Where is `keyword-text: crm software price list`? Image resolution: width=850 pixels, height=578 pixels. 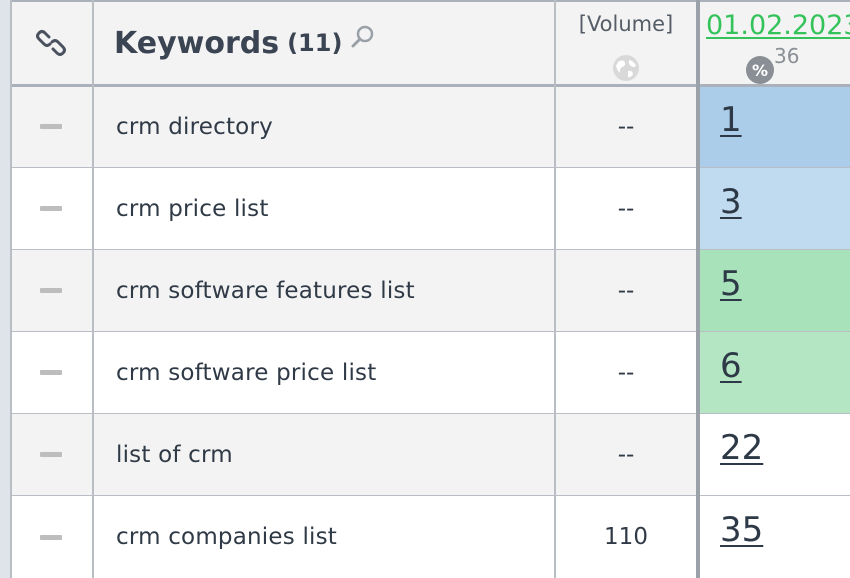 keyword-text: crm software price list is located at coordinates (246, 372).